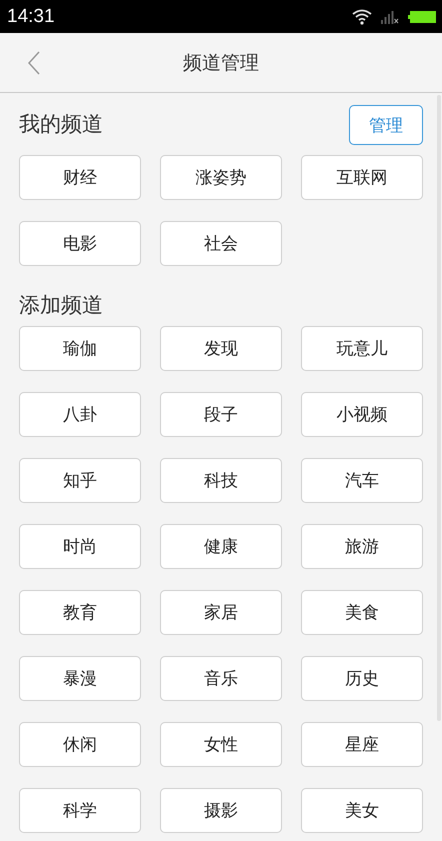 Image resolution: width=442 pixels, height=841 pixels. I want to click on battery-icon, so click(422, 17).